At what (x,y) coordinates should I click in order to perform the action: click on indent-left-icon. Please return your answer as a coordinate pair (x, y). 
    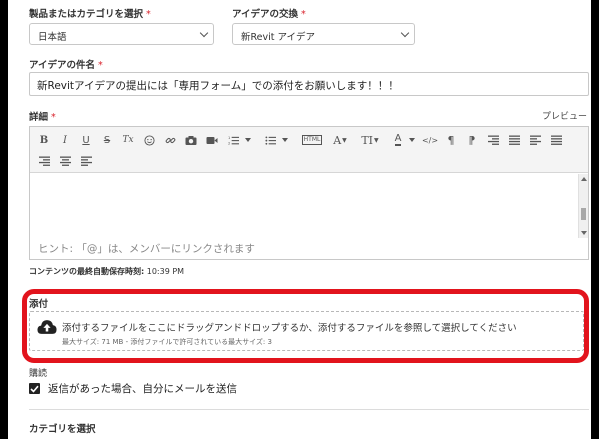
    Looking at the image, I should click on (86, 161).